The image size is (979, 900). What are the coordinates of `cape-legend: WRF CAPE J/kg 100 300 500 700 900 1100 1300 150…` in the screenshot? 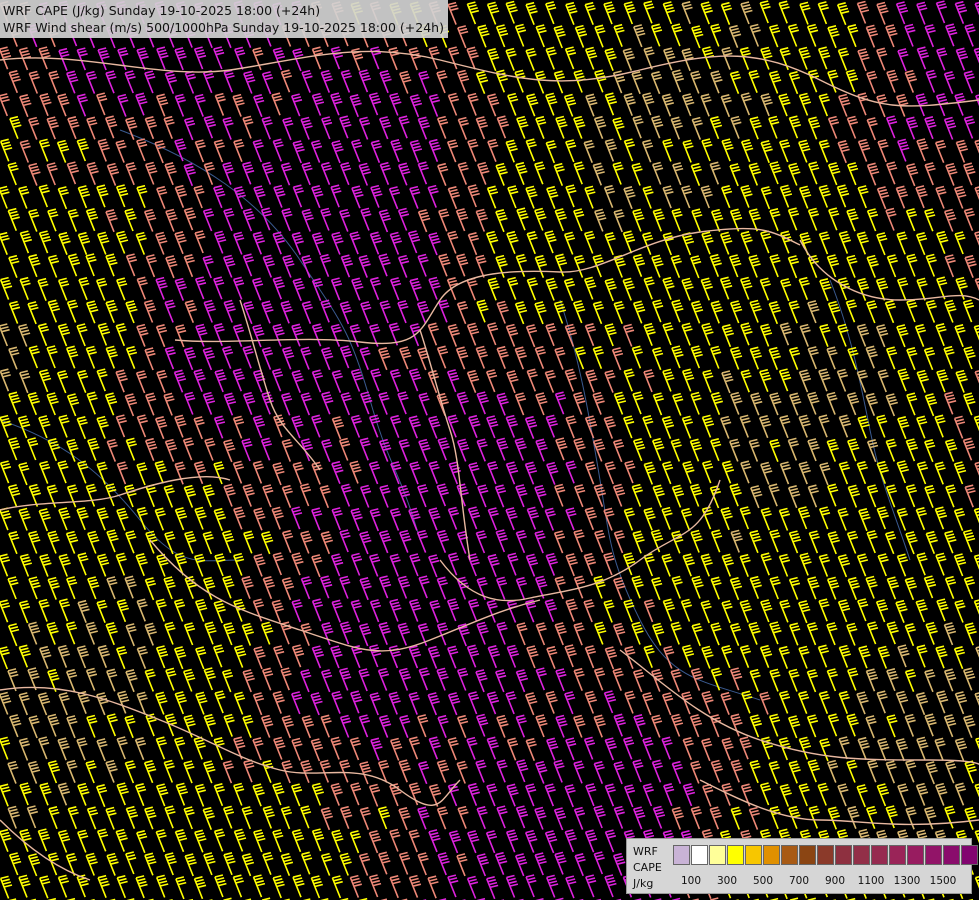 It's located at (802, 866).